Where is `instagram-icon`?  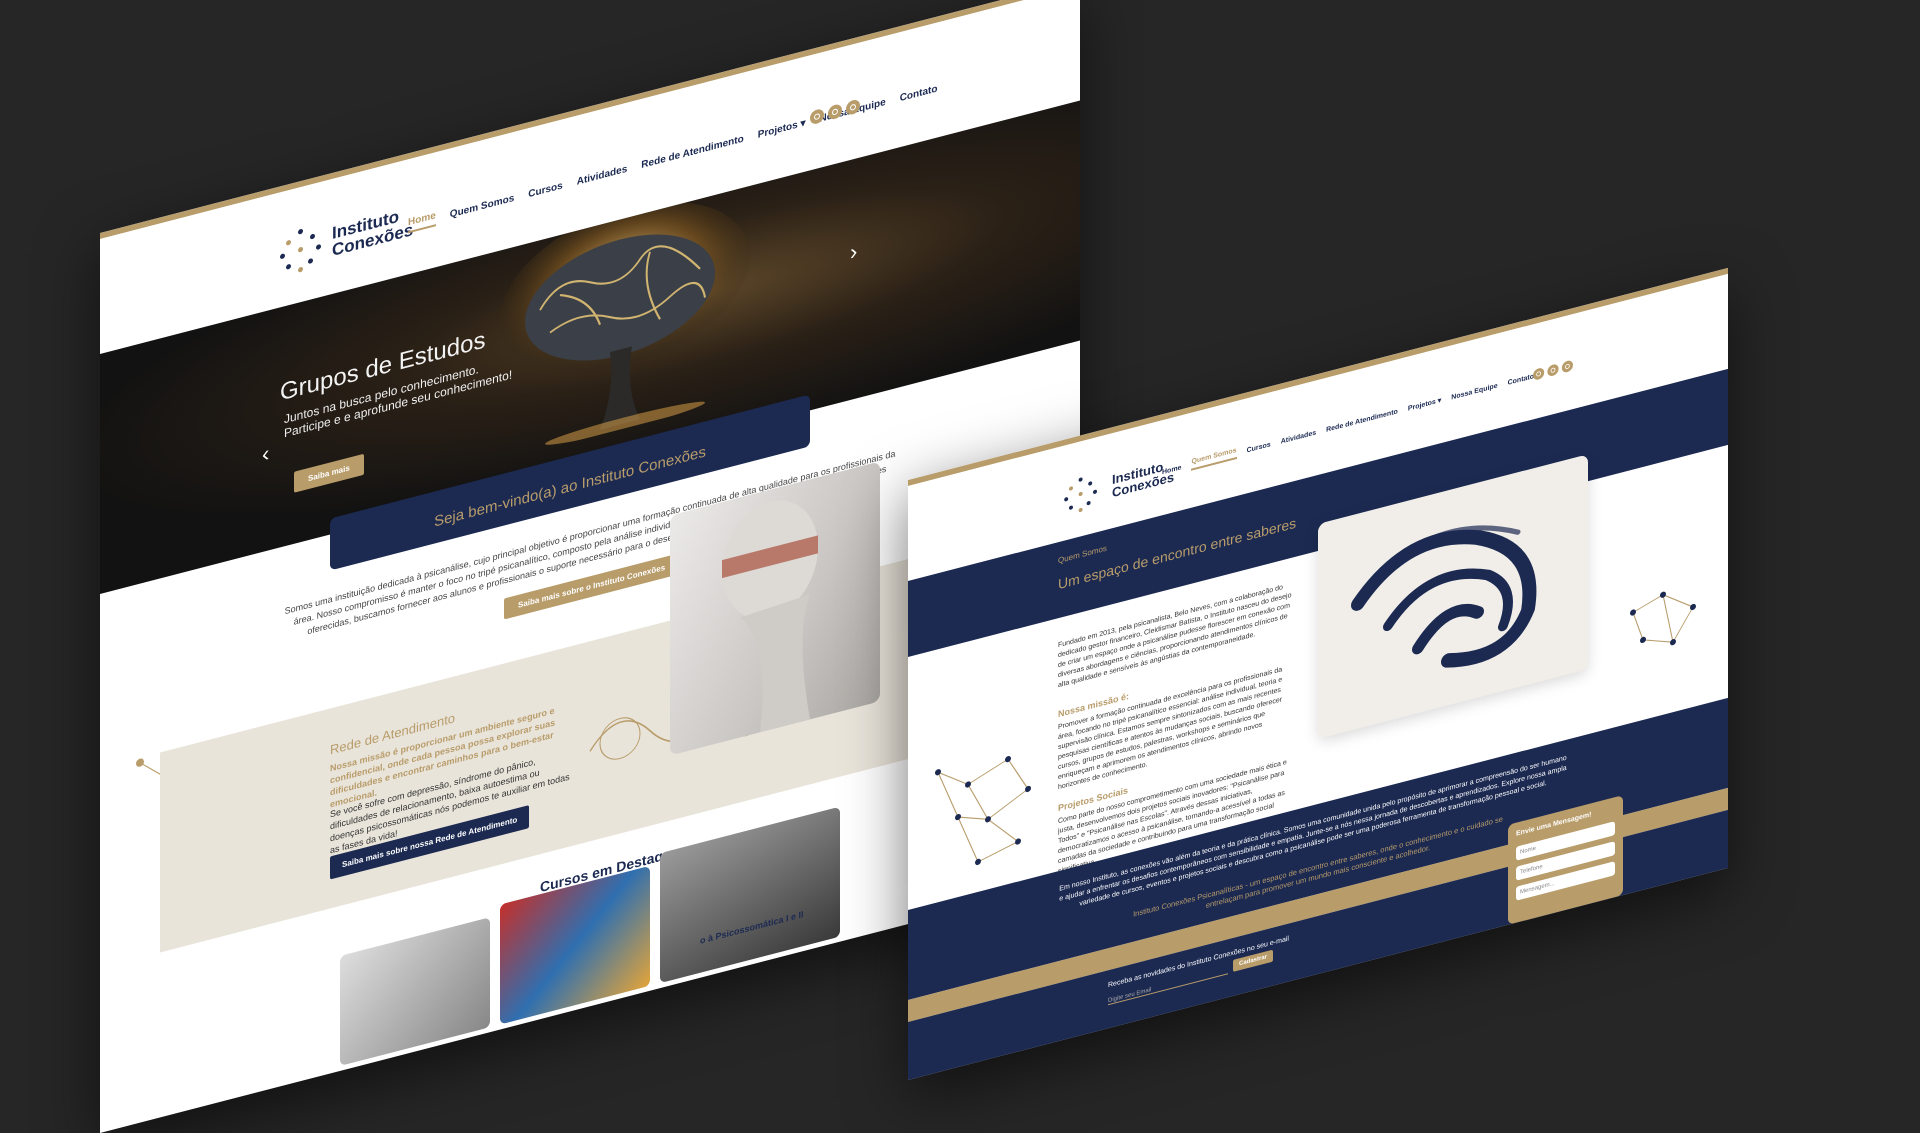 instagram-icon is located at coordinates (1553, 370).